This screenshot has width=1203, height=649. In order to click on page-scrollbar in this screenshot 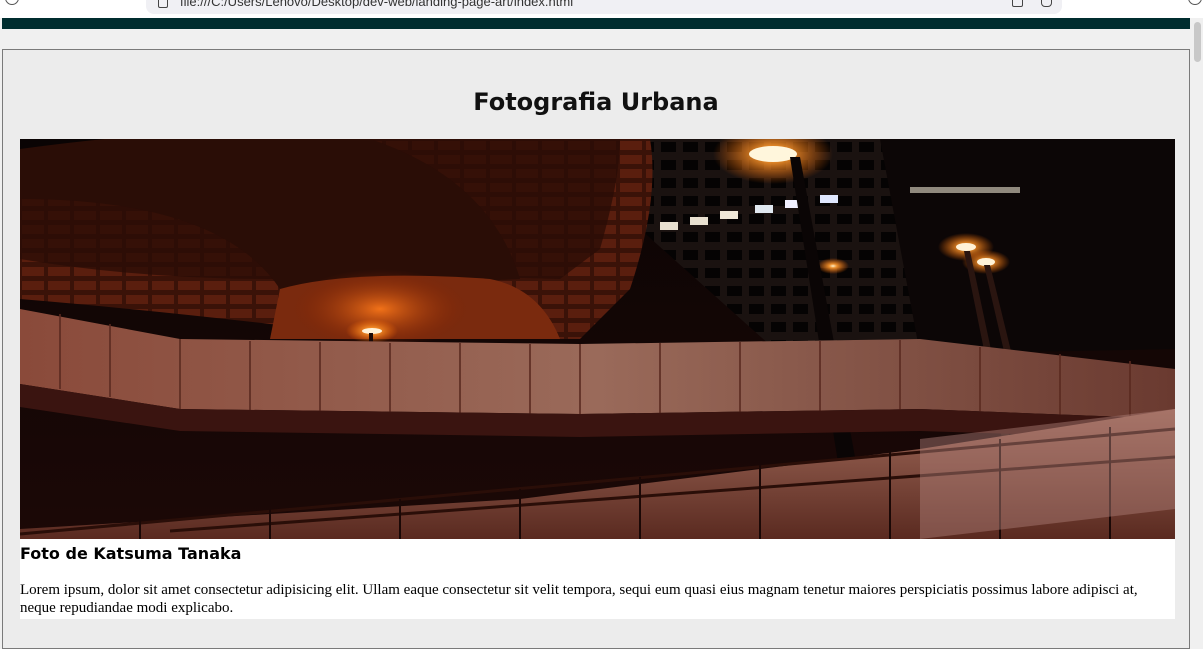, I will do `click(1197, 319)`.